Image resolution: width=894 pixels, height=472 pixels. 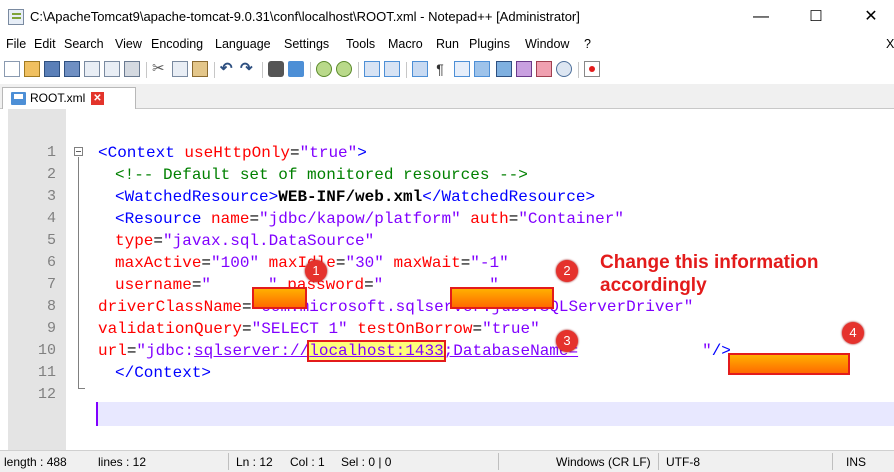 I want to click on callout-badge-1: 1, so click(x=316, y=271).